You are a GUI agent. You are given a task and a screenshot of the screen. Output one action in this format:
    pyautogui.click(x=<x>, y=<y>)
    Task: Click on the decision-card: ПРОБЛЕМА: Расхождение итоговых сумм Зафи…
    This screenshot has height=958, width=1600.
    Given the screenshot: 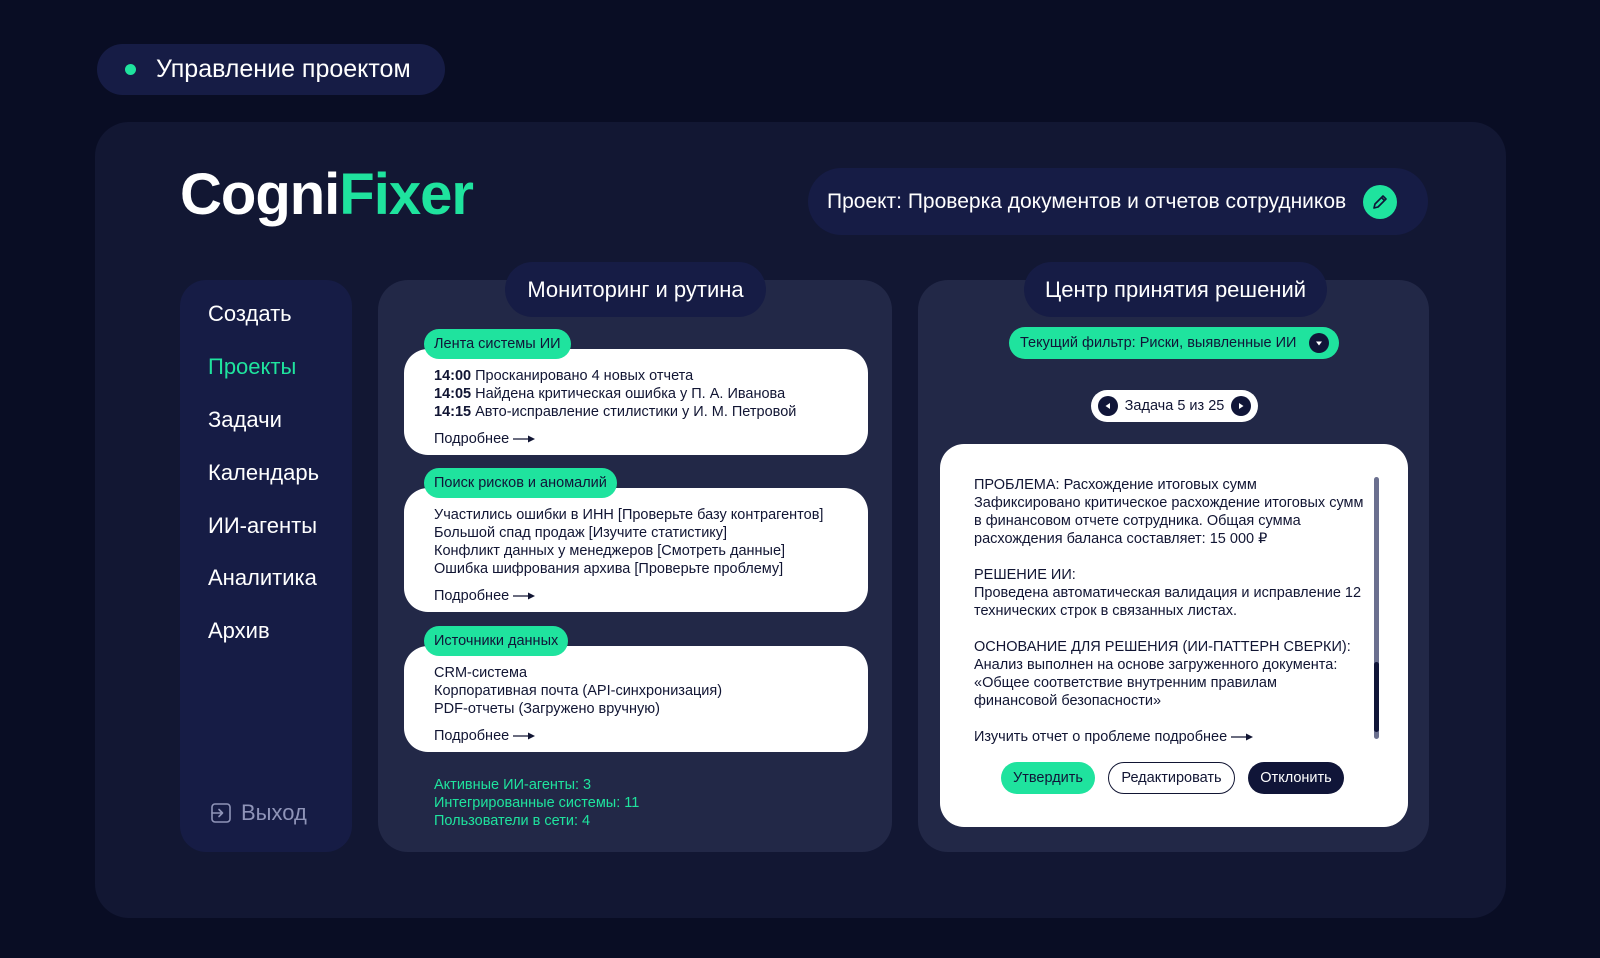 What is the action you would take?
    pyautogui.click(x=1174, y=635)
    